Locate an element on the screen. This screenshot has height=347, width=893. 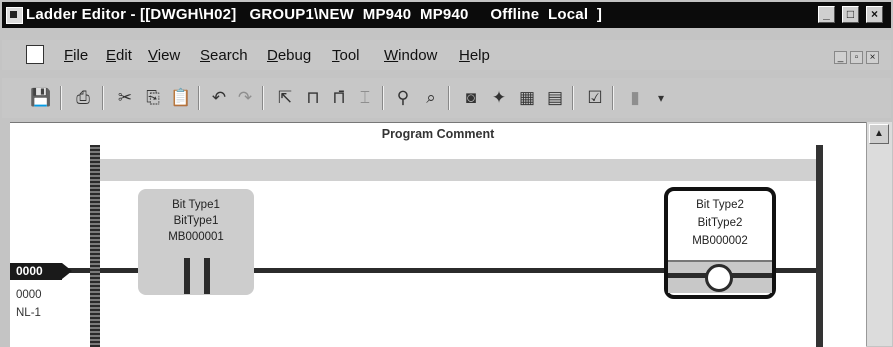
rung-header-band is located at coordinates (458, 170).